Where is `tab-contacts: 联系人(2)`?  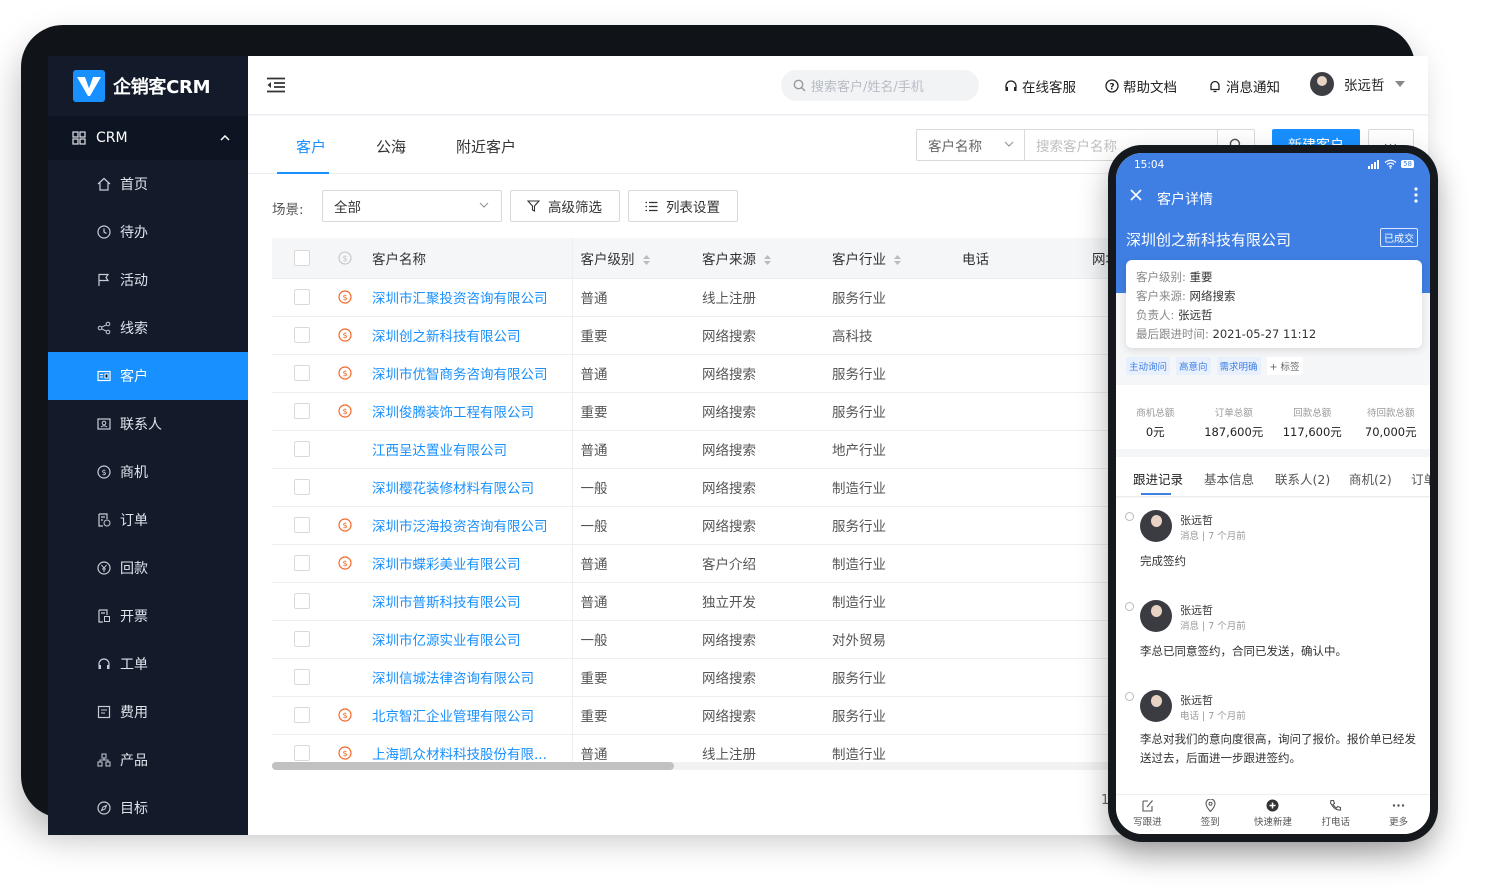
tab-contacts: 联系人(2) is located at coordinates (1302, 478).